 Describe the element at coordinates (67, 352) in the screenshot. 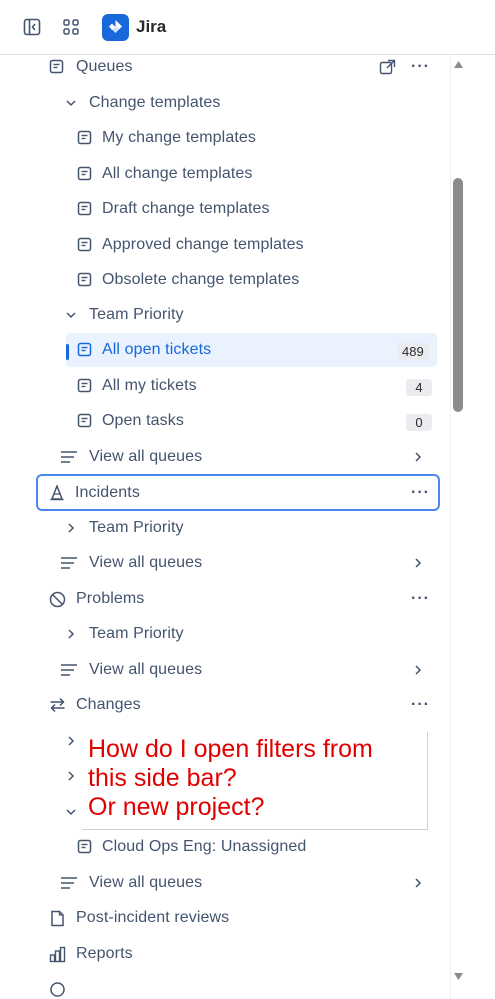

I see `selected-indicator` at that location.